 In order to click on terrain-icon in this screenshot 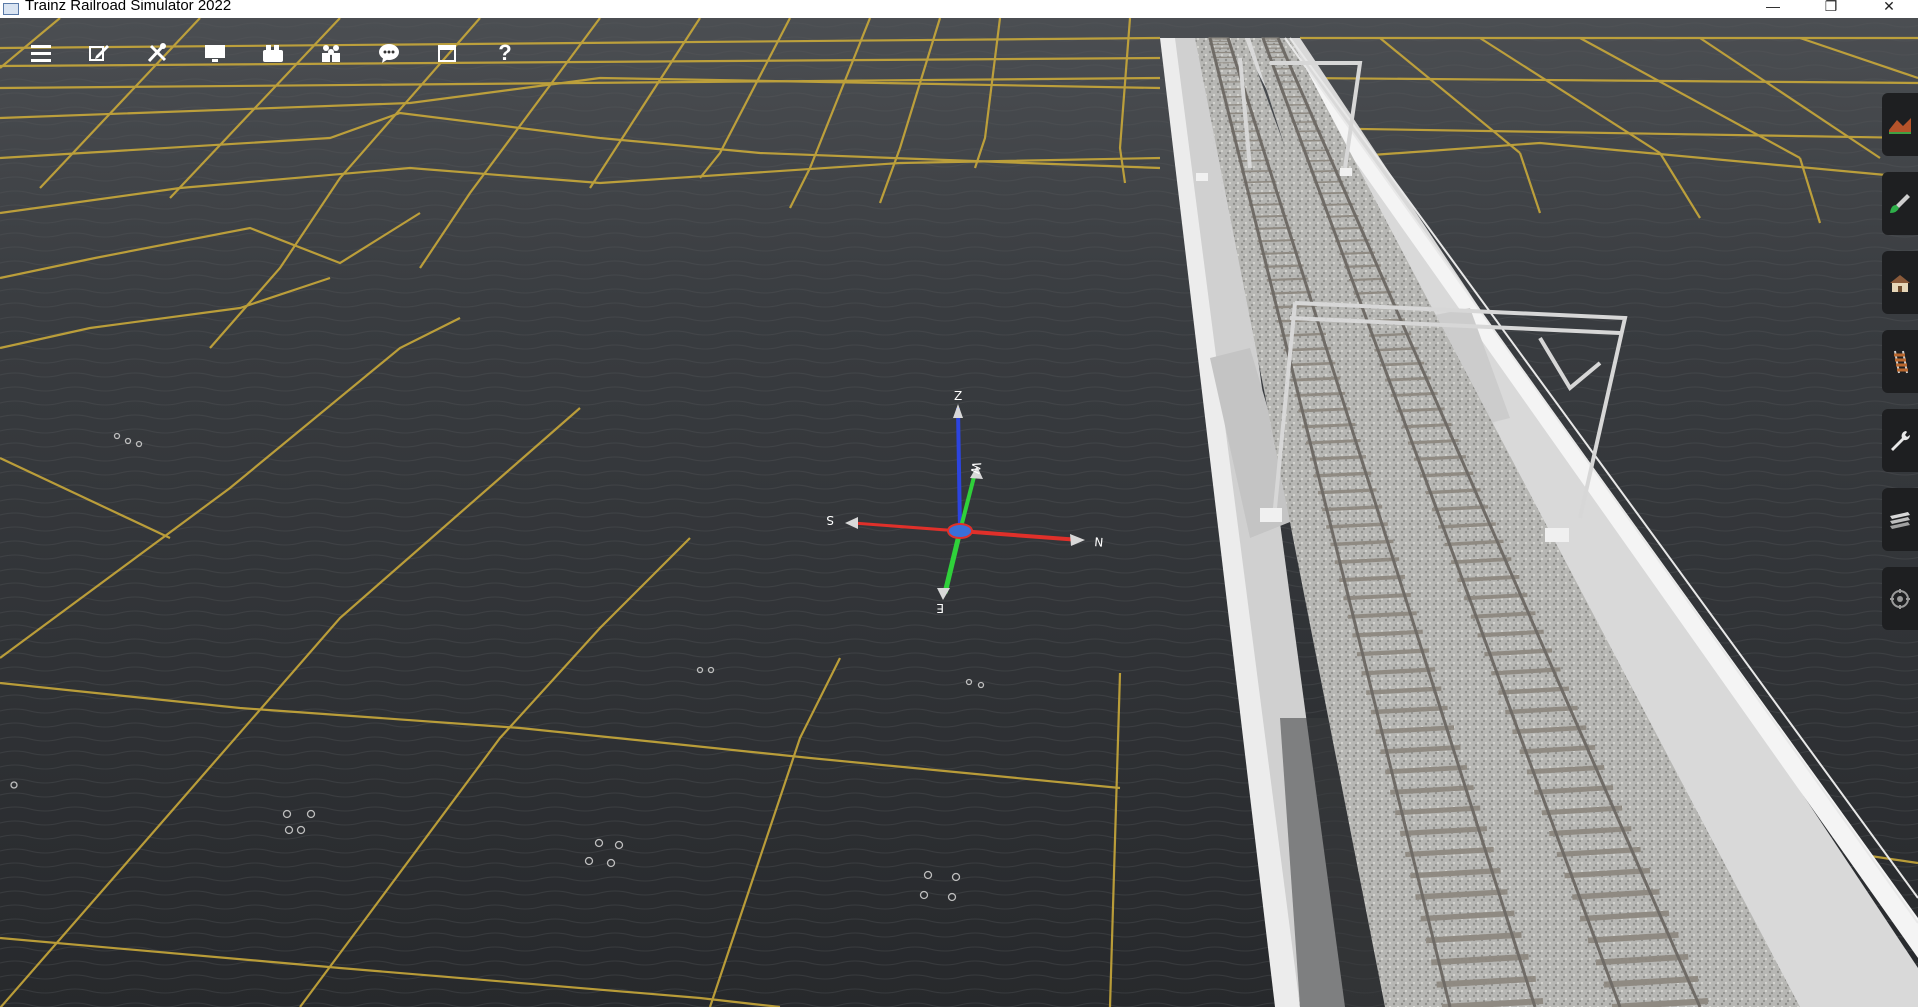, I will do `click(1900, 125)`.